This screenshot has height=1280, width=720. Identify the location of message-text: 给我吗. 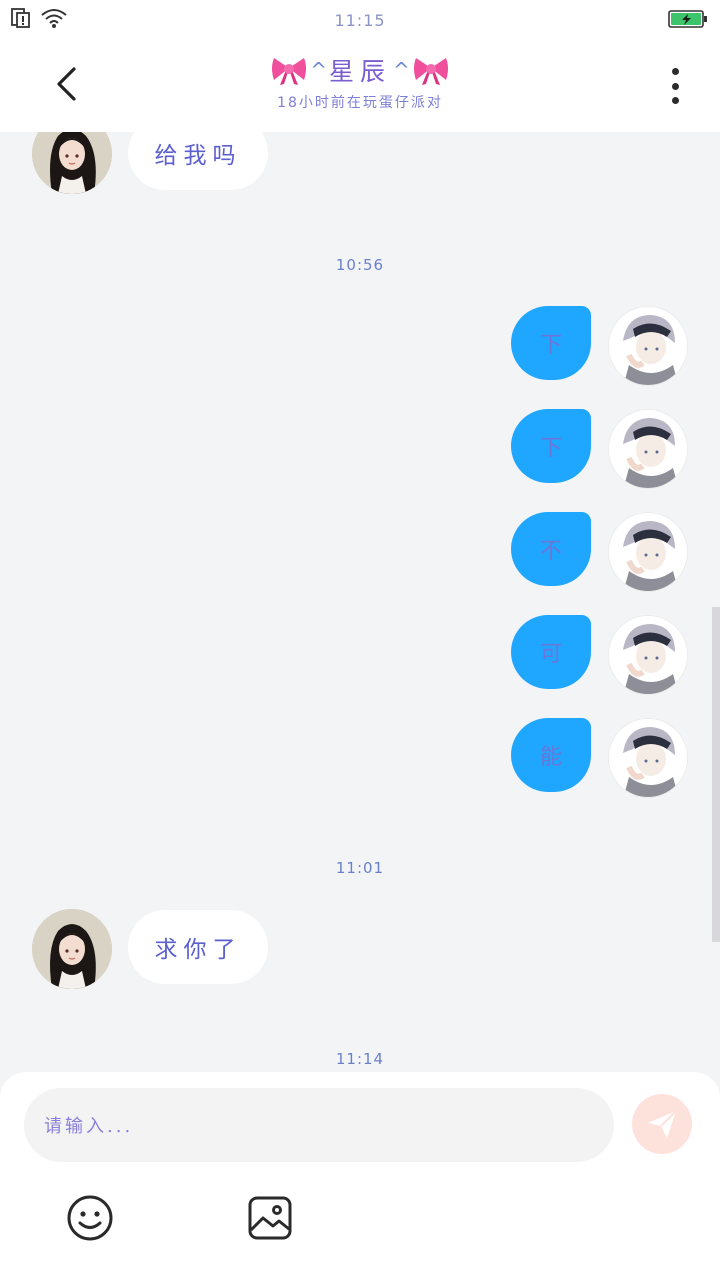
(198, 156).